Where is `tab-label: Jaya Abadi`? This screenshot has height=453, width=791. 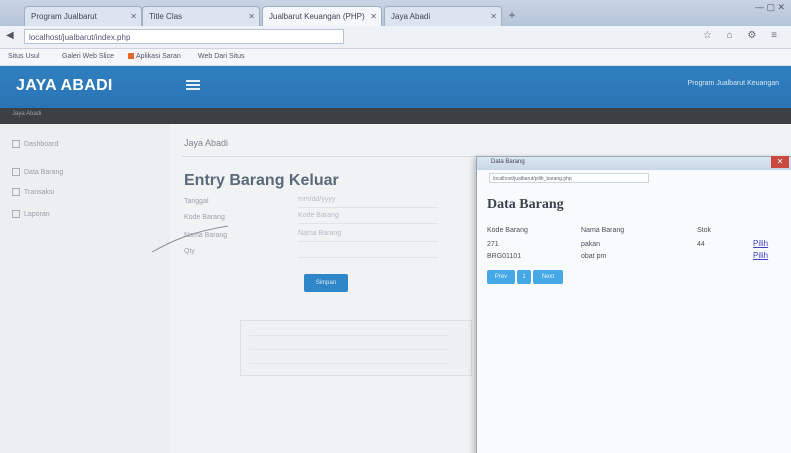 tab-label: Jaya Abadi is located at coordinates (411, 16).